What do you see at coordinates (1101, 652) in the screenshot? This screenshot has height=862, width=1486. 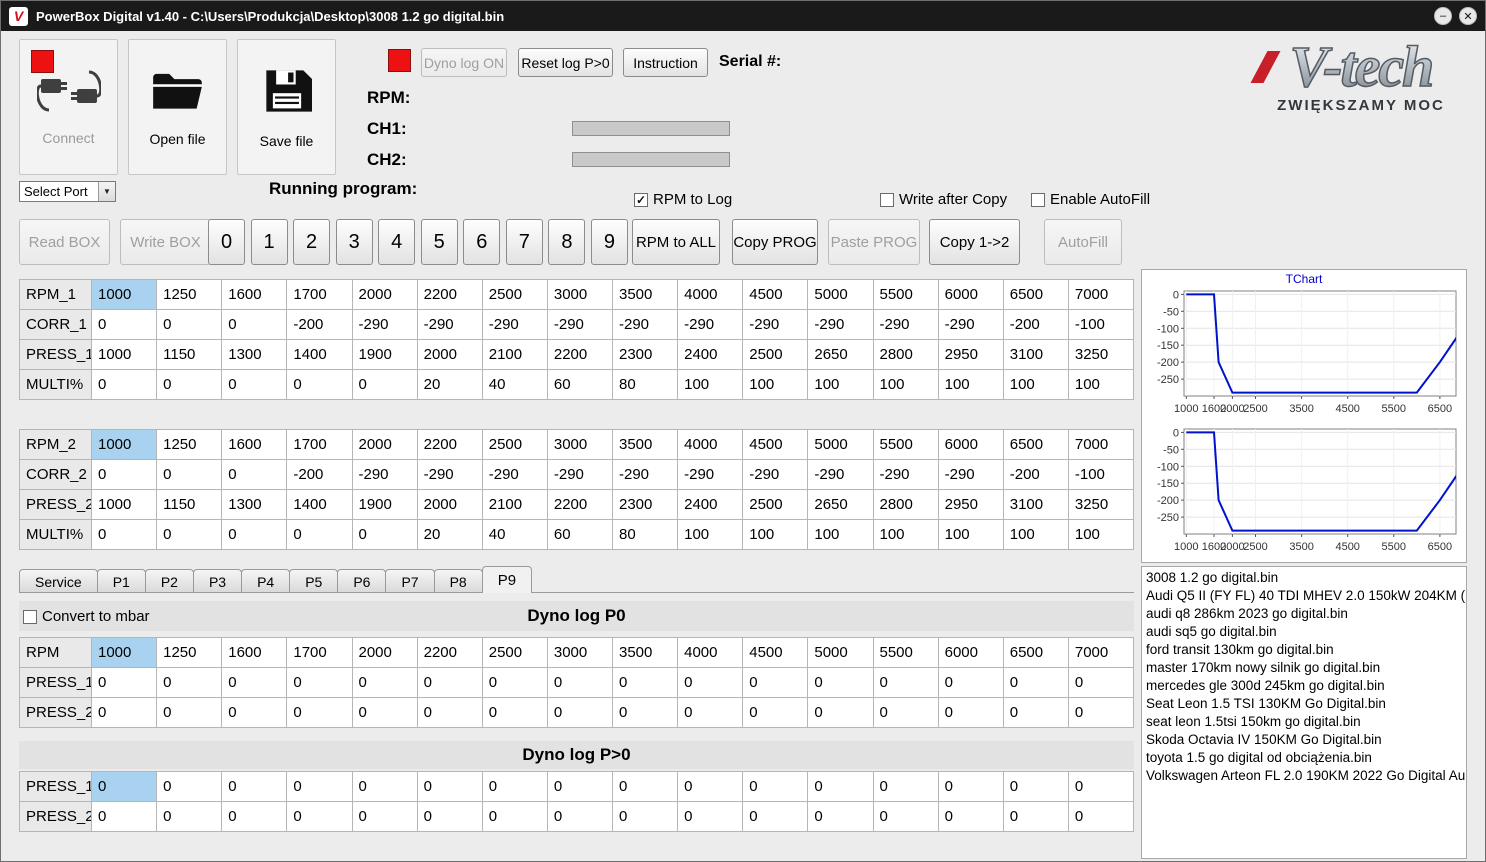 I see `cell: 7000` at bounding box center [1101, 652].